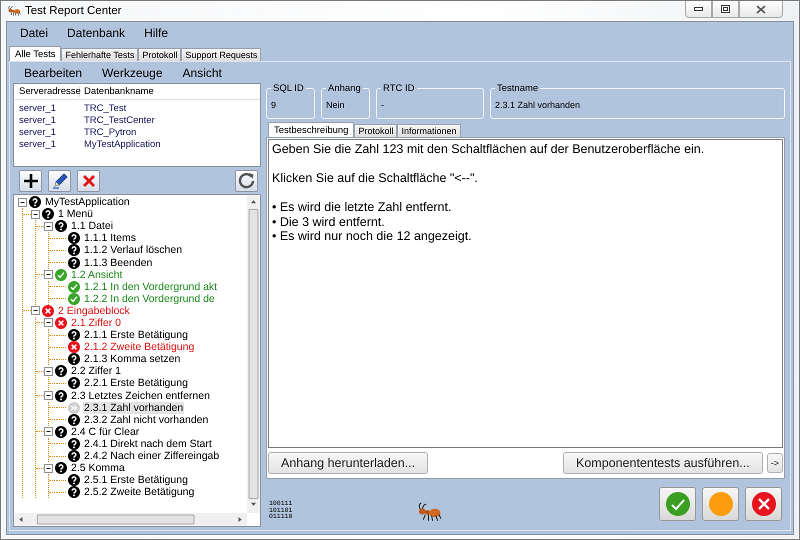 The image size is (800, 540). Describe the element at coordinates (133, 408) in the screenshot. I see `tree-item: 2.3.1 Zahl vorhanden` at that location.